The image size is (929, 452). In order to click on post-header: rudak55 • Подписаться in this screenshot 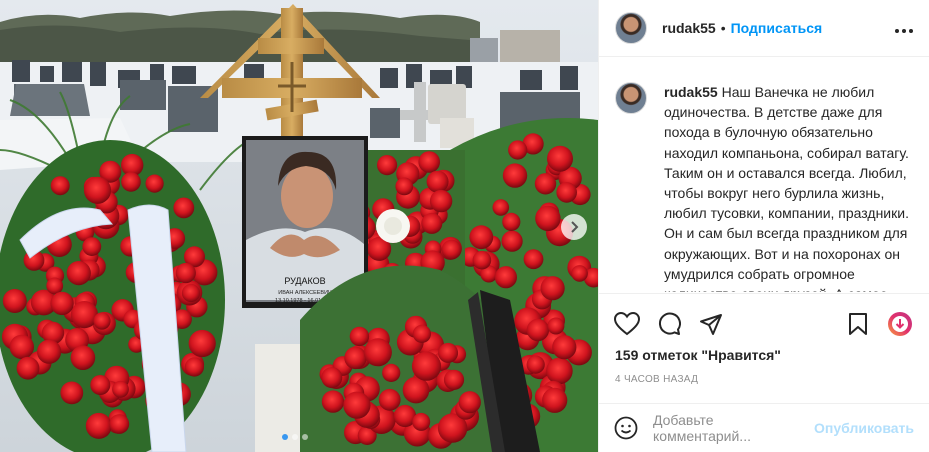, I will do `click(764, 28)`.